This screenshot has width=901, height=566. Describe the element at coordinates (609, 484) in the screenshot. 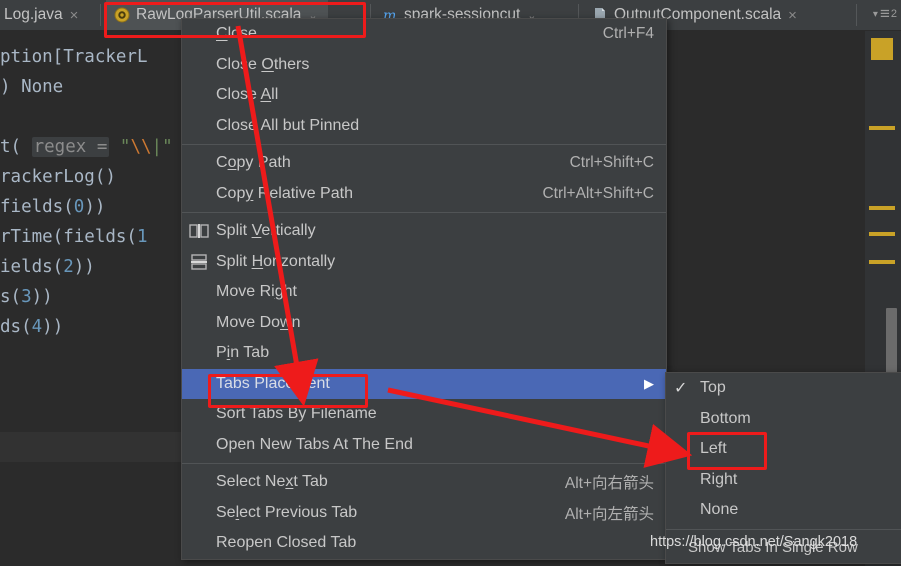

I see `menu-accelerator: Alt+向右箭头` at that location.